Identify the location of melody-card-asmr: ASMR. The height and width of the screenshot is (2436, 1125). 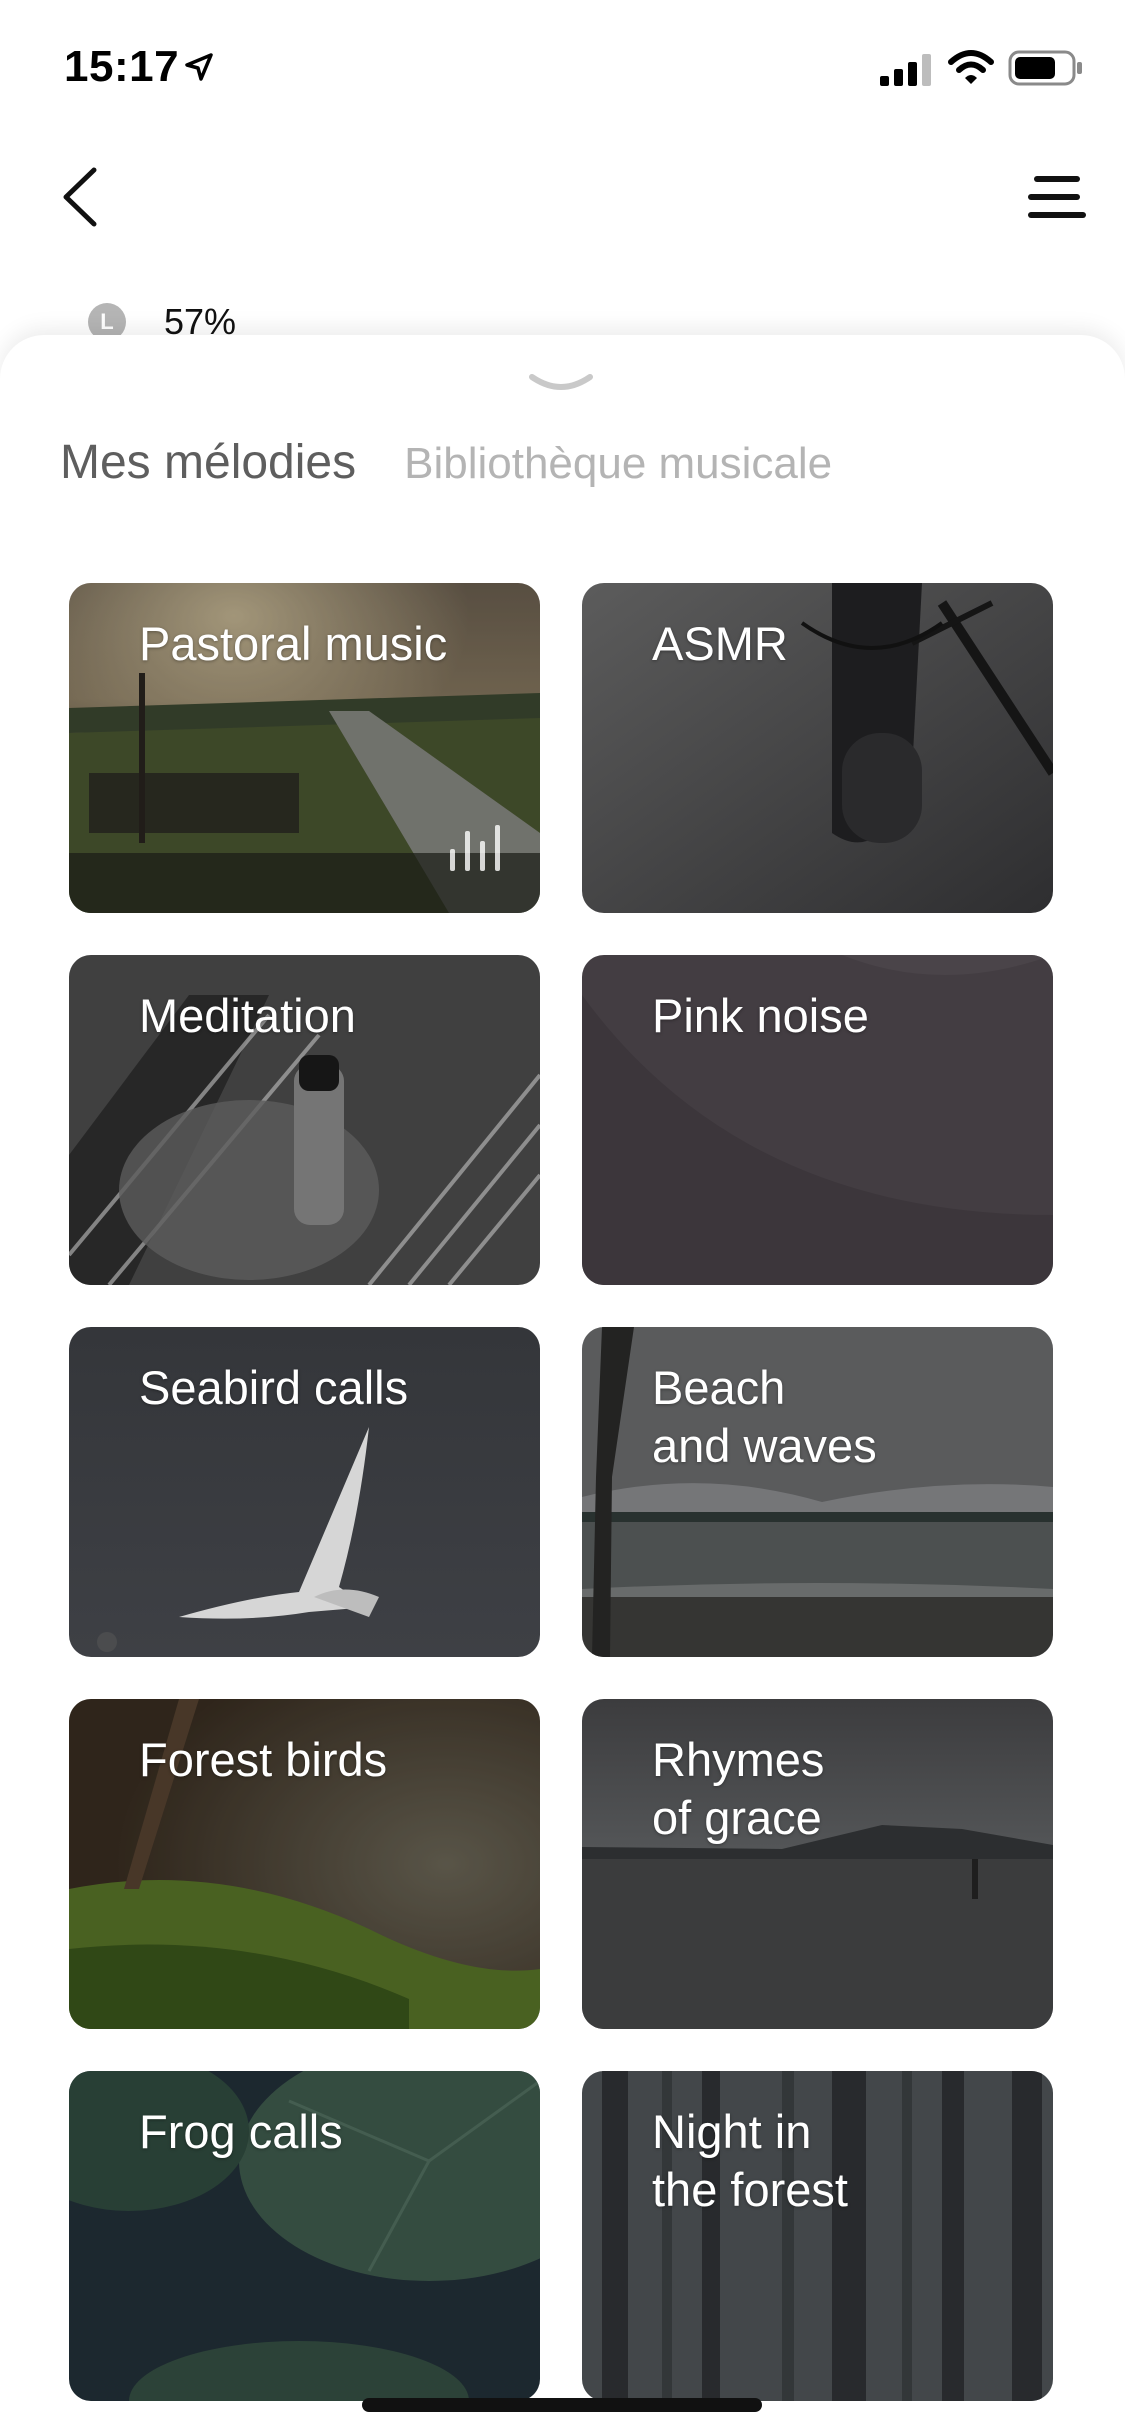
(817, 748).